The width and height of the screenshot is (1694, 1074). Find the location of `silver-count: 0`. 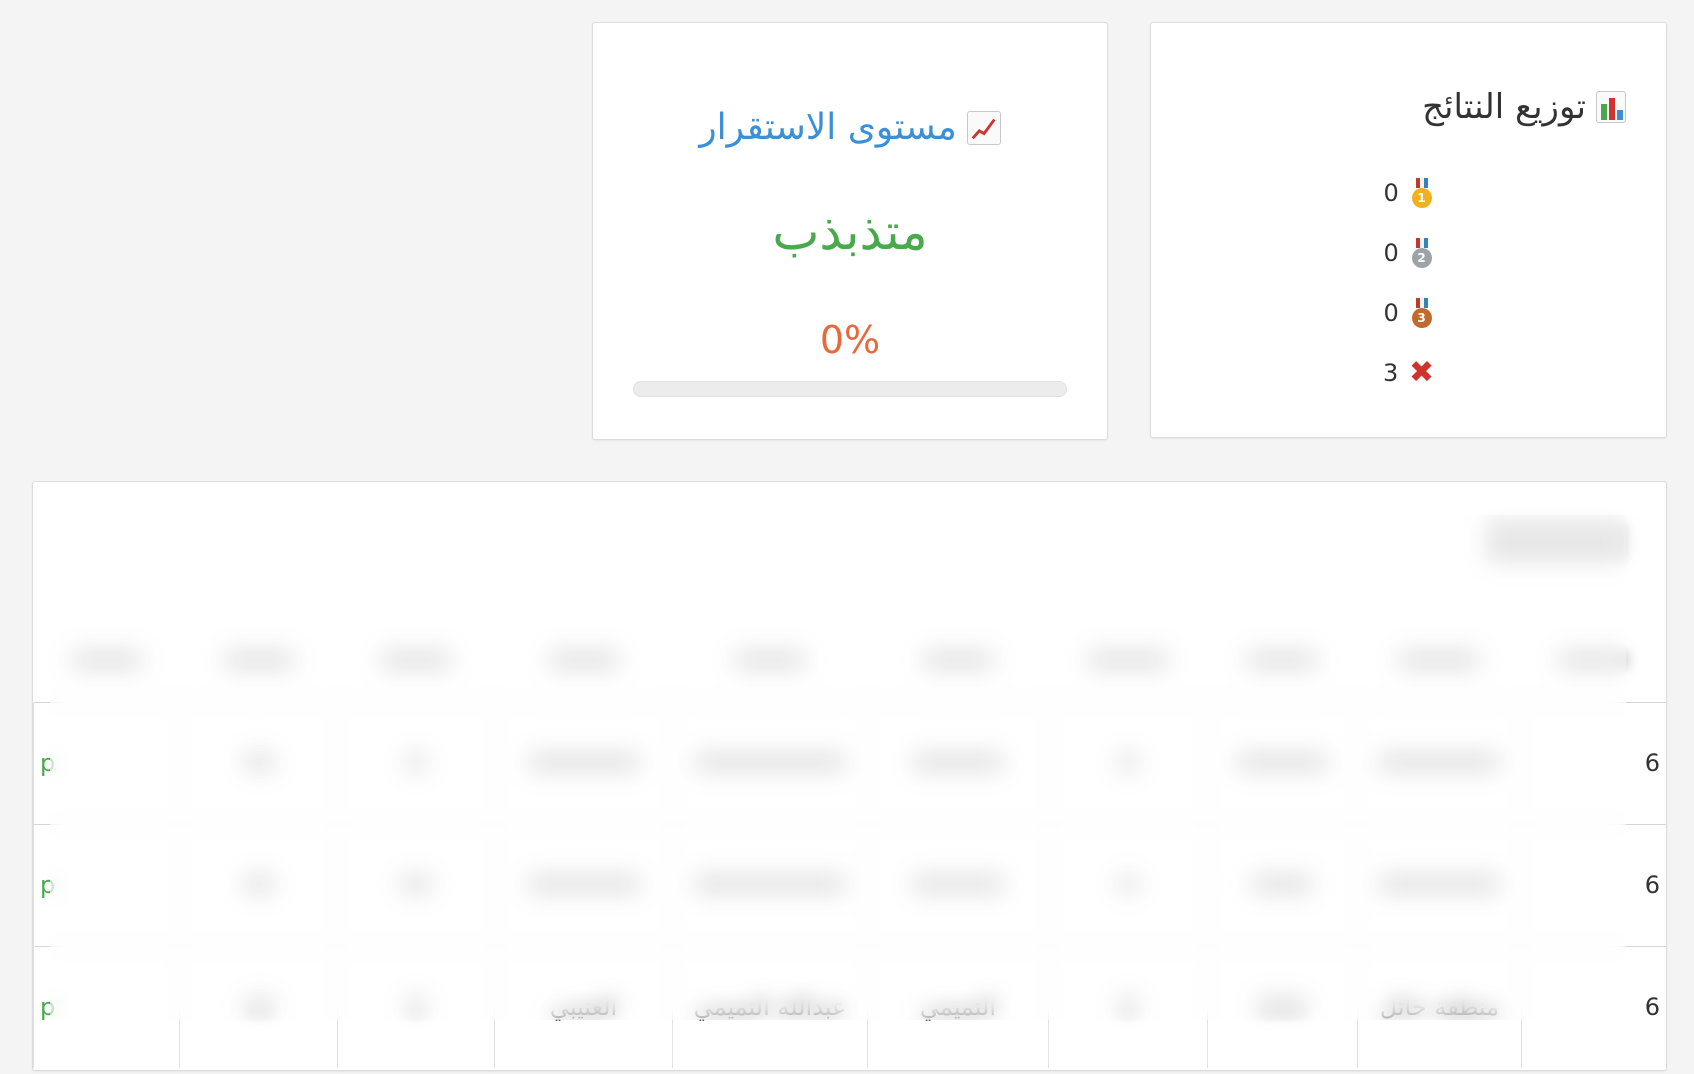

silver-count: 0 is located at coordinates (1391, 253).